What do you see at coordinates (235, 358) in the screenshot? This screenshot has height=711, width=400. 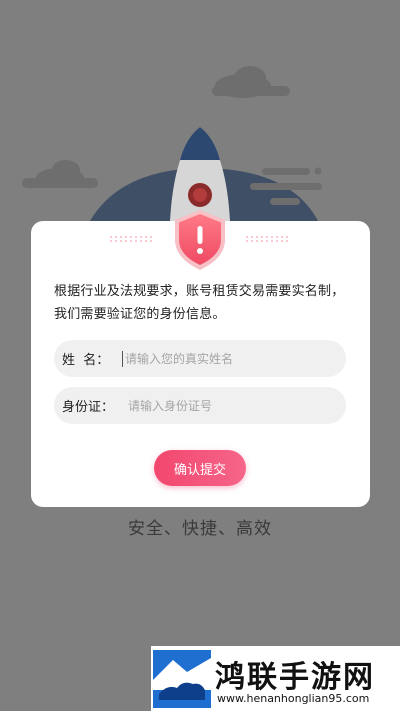 I see `name-input` at bounding box center [235, 358].